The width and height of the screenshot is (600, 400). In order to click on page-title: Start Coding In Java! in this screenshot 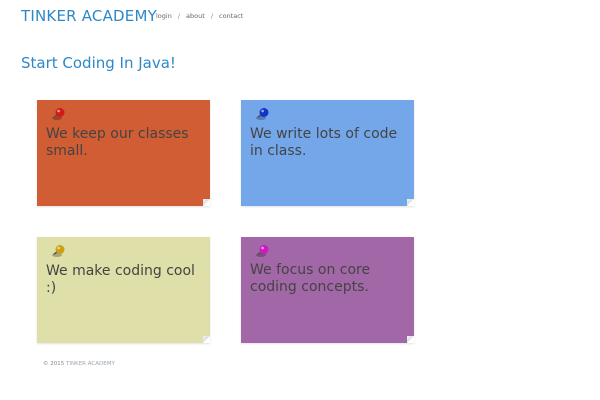, I will do `click(98, 63)`.